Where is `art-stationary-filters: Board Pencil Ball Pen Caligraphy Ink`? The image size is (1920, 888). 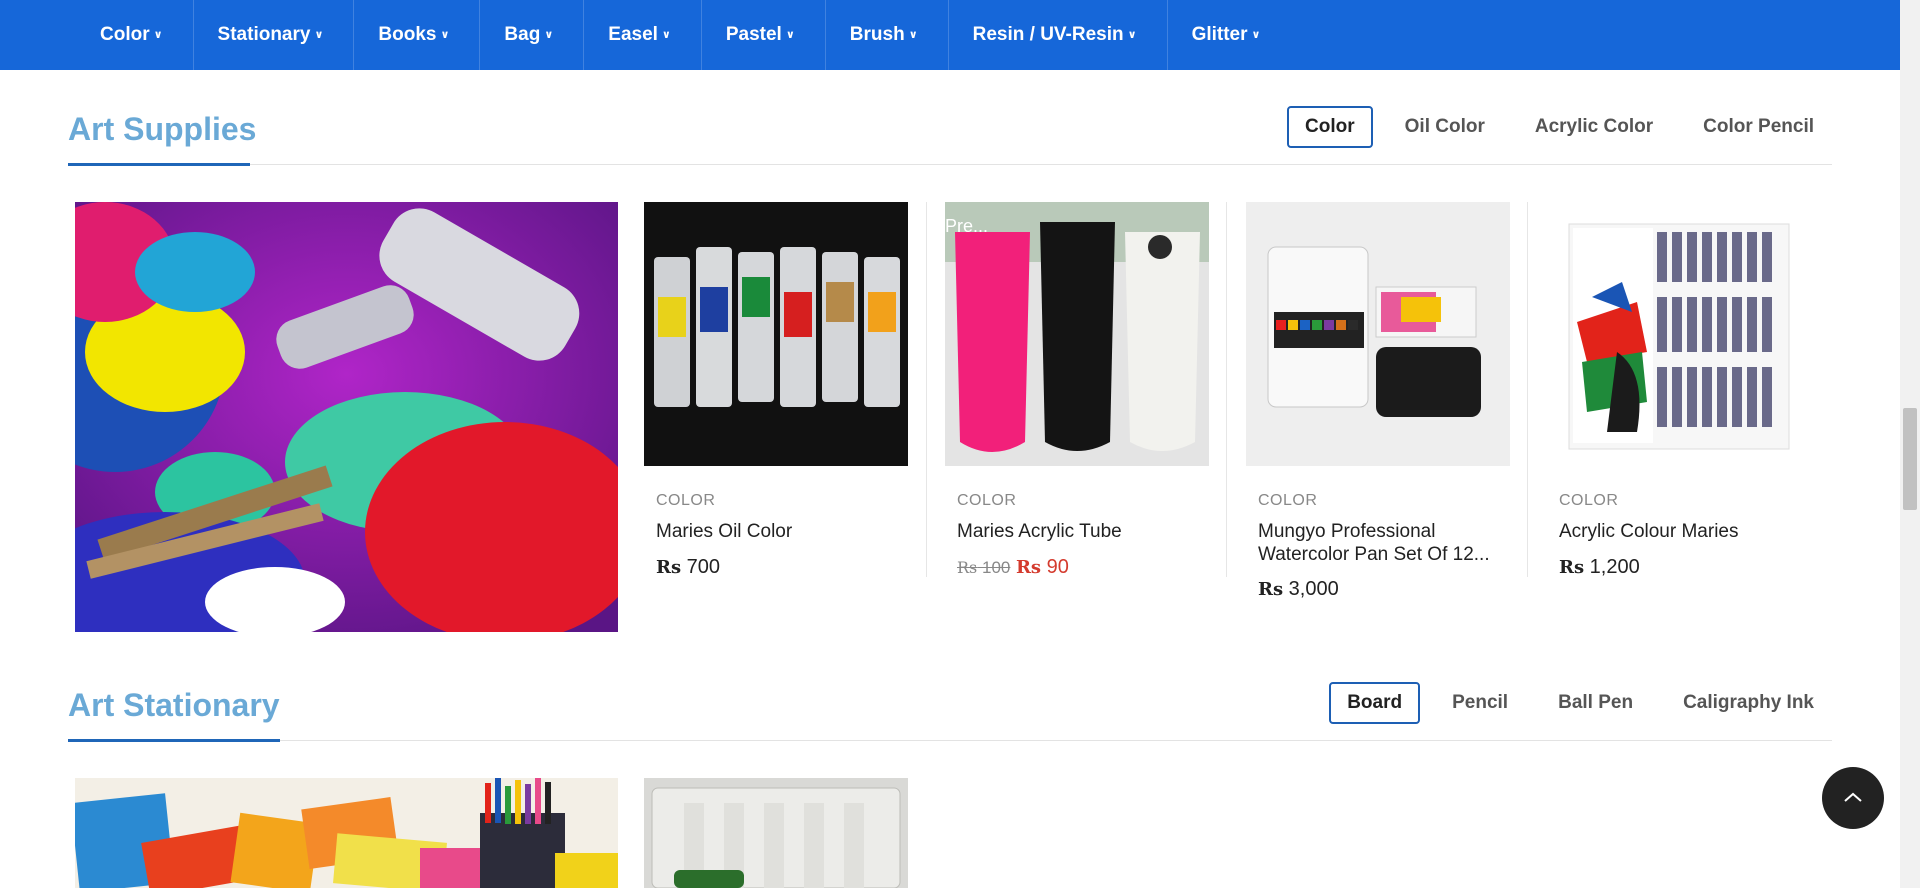 art-stationary-filters: Board Pencil Ball Pen Caligraphy Ink is located at coordinates (1580, 703).